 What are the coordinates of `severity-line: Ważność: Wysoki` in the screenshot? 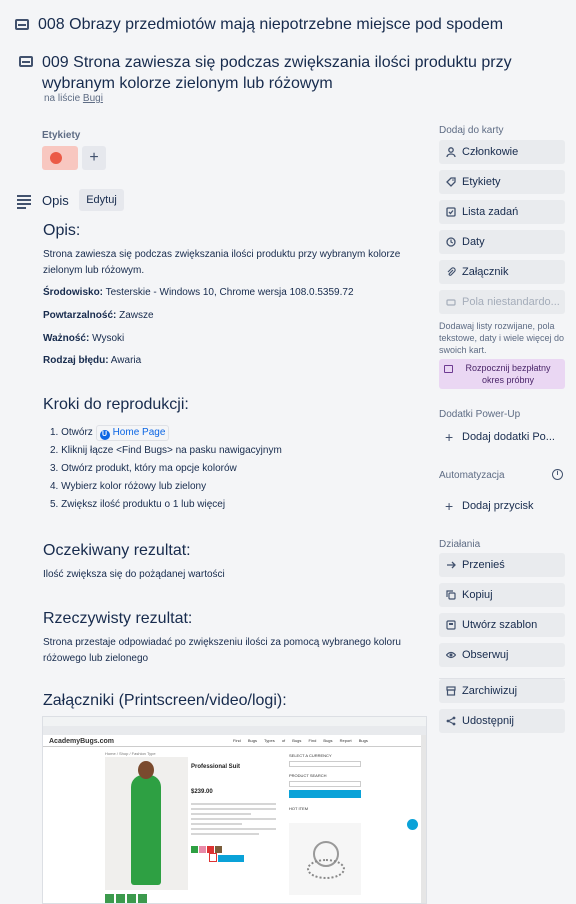 It's located at (233, 339).